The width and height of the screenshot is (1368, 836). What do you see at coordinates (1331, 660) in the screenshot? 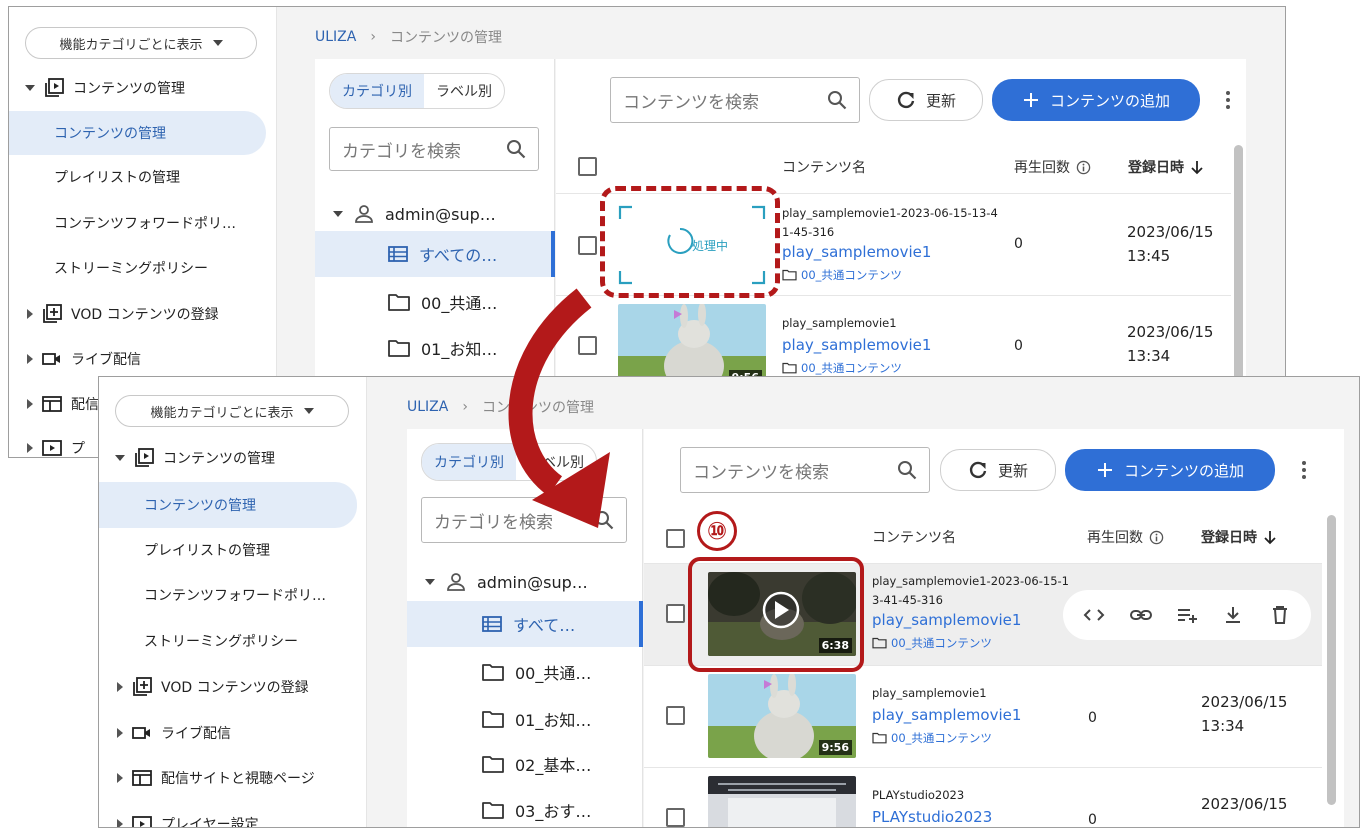
I see `scrollbar` at bounding box center [1331, 660].